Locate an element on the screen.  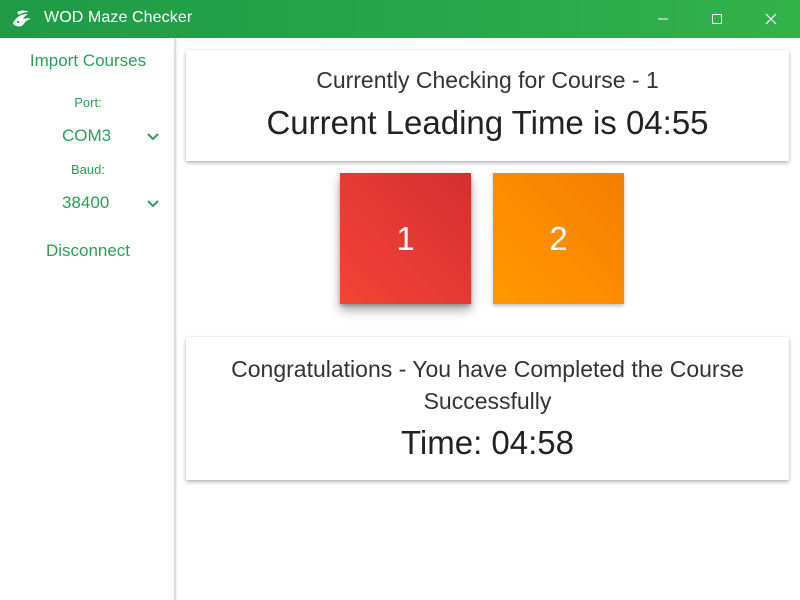
port-label: Port: is located at coordinates (88, 102).